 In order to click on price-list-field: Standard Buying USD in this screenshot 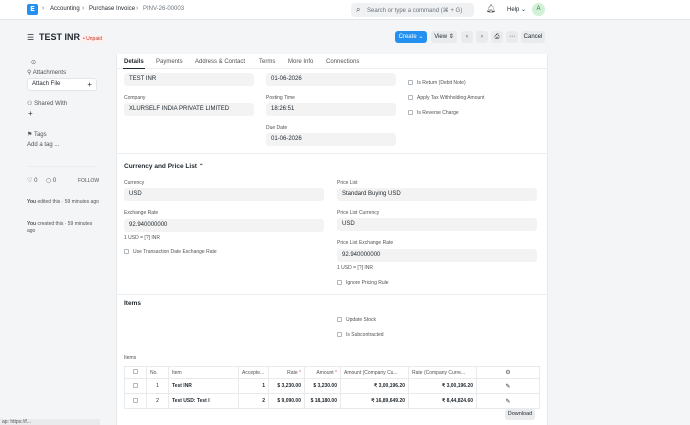, I will do `click(437, 194)`.